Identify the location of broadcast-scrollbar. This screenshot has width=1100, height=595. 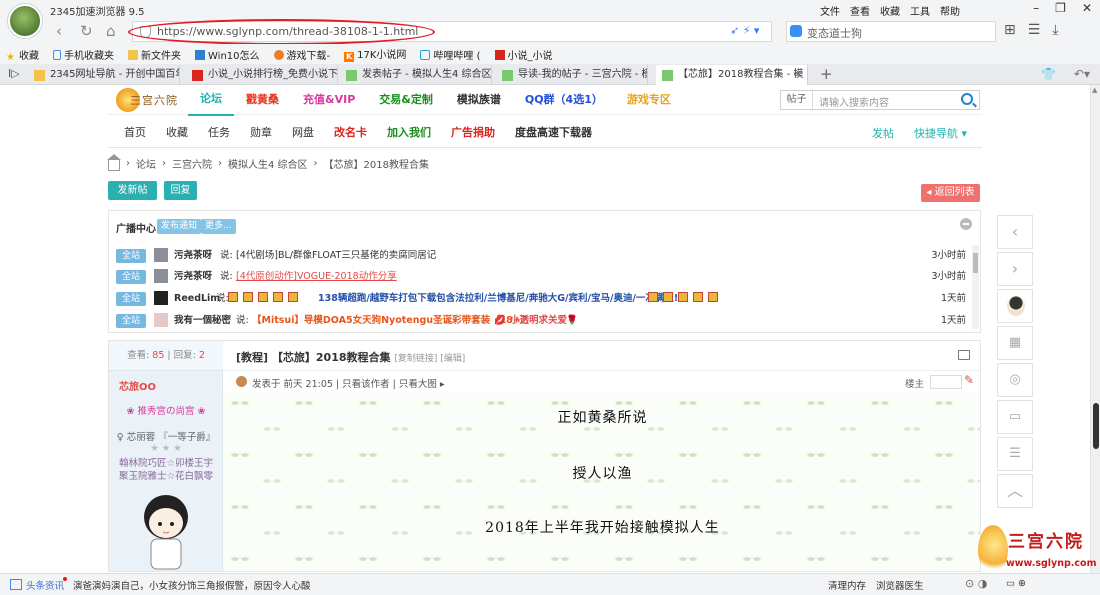
(975, 287).